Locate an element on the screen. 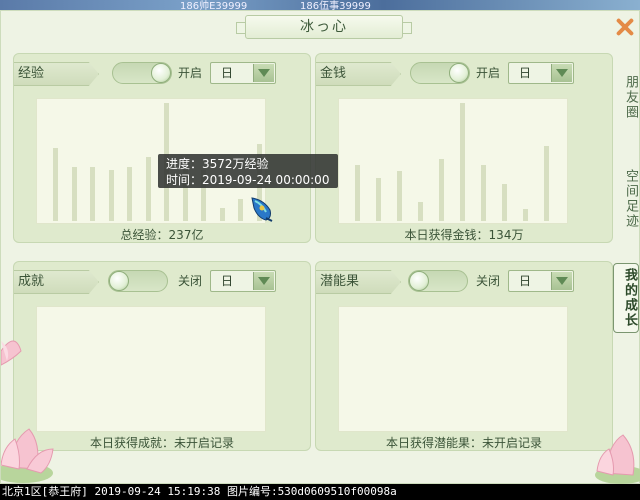 The image size is (640, 500). close-button is located at coordinates (625, 27).